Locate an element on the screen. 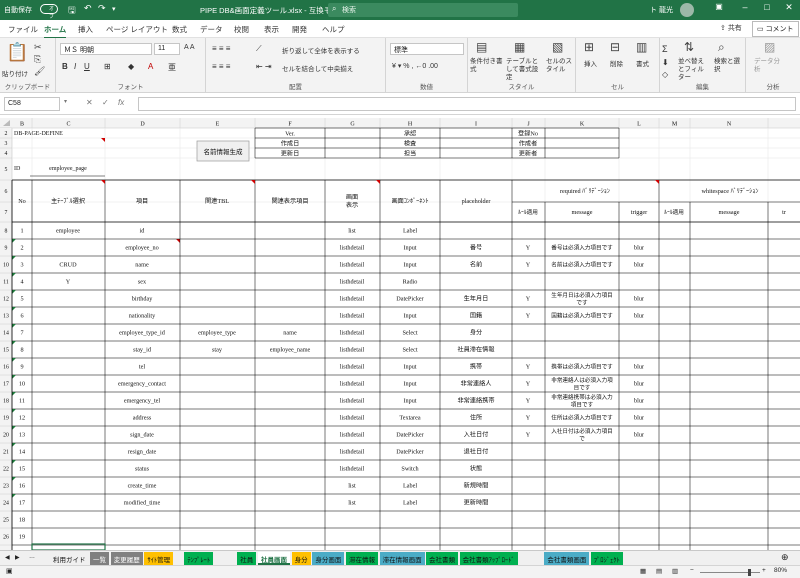 This screenshot has height=578, width=800. normal-view-icon: ▦ is located at coordinates (643, 571).